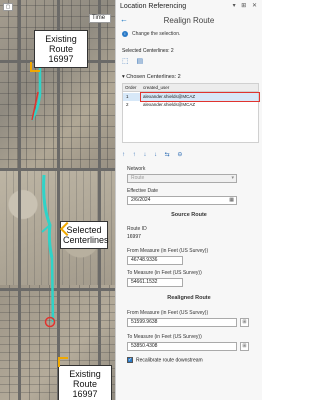  Describe the element at coordinates (48, 216) in the screenshot. I see `selected-centerline-line` at that location.